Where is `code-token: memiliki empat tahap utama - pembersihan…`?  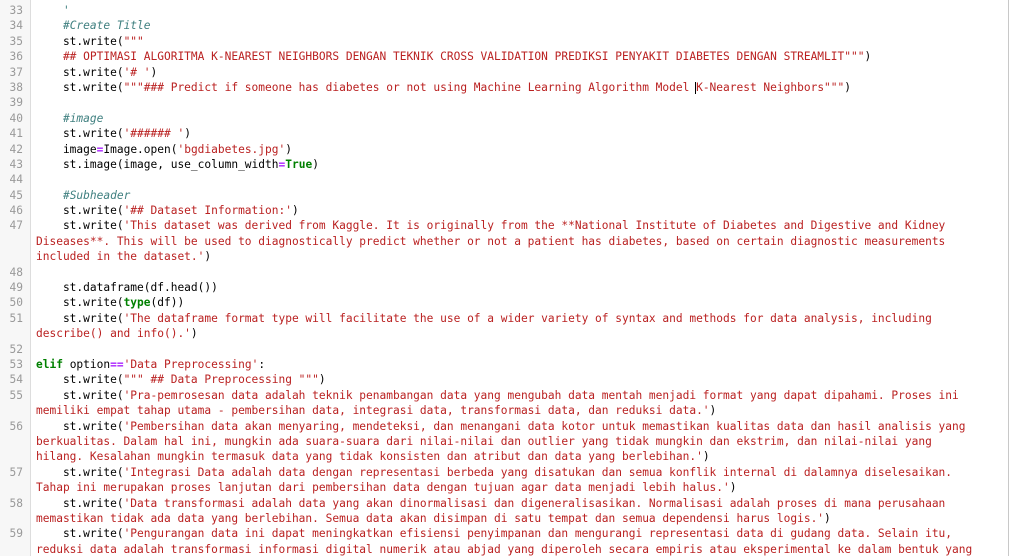
code-token: memiliki empat tahap utama - pembersihan… is located at coordinates (373, 411).